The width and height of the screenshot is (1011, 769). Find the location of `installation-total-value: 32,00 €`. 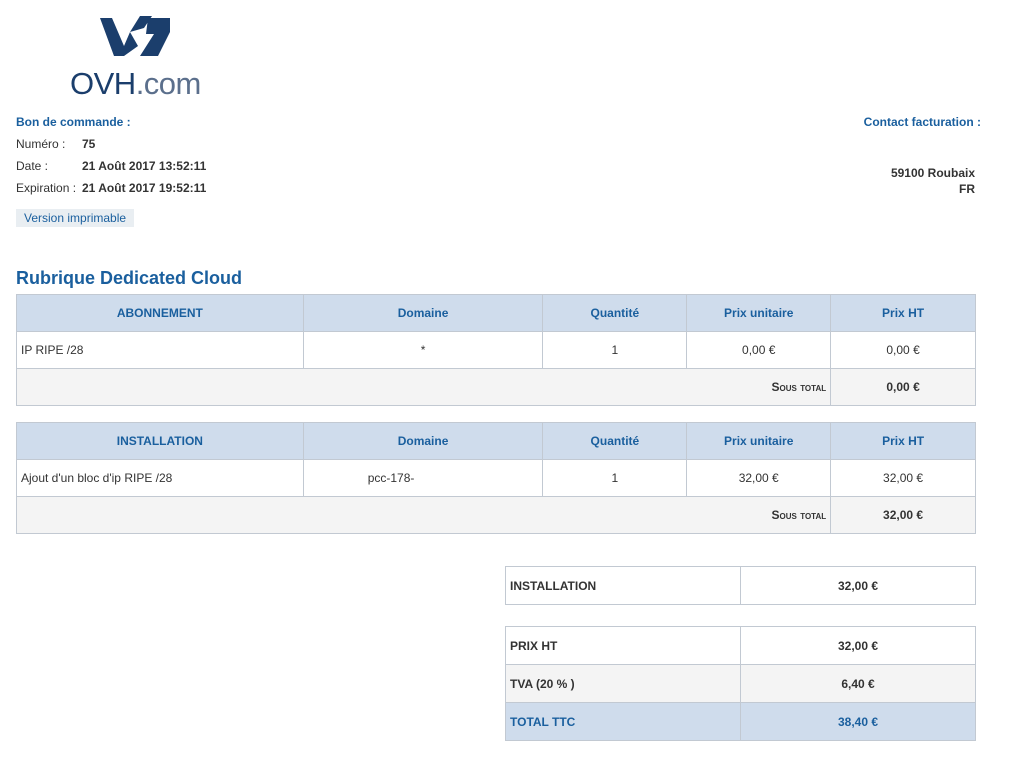

installation-total-value: 32,00 € is located at coordinates (858, 585).